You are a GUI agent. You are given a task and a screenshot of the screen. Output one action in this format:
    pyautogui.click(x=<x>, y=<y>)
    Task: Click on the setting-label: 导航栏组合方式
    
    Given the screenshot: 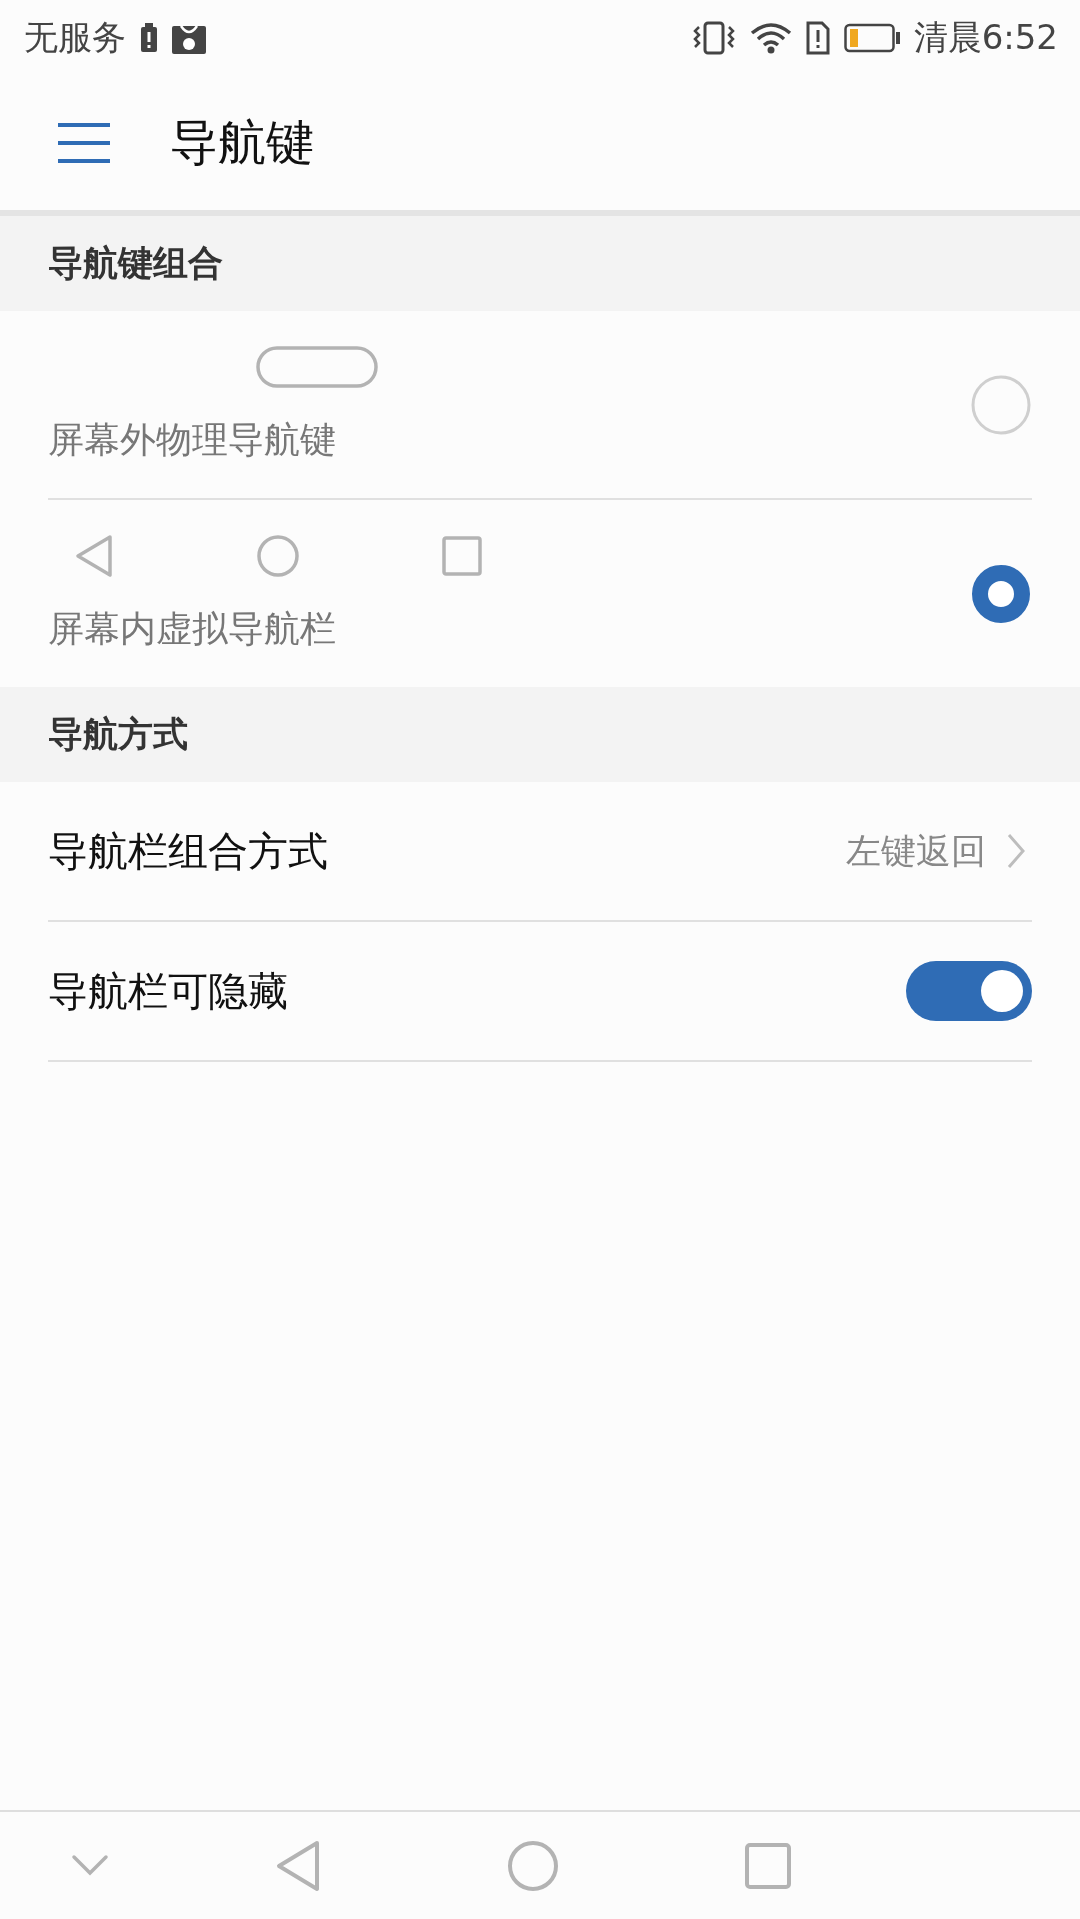 What is the action you would take?
    pyautogui.click(x=188, y=851)
    